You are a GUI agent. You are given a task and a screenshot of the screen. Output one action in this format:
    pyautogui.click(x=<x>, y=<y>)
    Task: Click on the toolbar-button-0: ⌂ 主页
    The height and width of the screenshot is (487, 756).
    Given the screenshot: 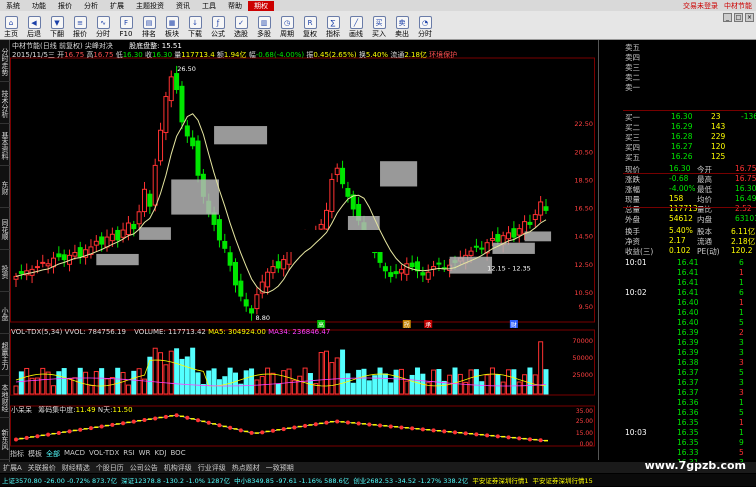 What is the action you would take?
    pyautogui.click(x=11, y=27)
    